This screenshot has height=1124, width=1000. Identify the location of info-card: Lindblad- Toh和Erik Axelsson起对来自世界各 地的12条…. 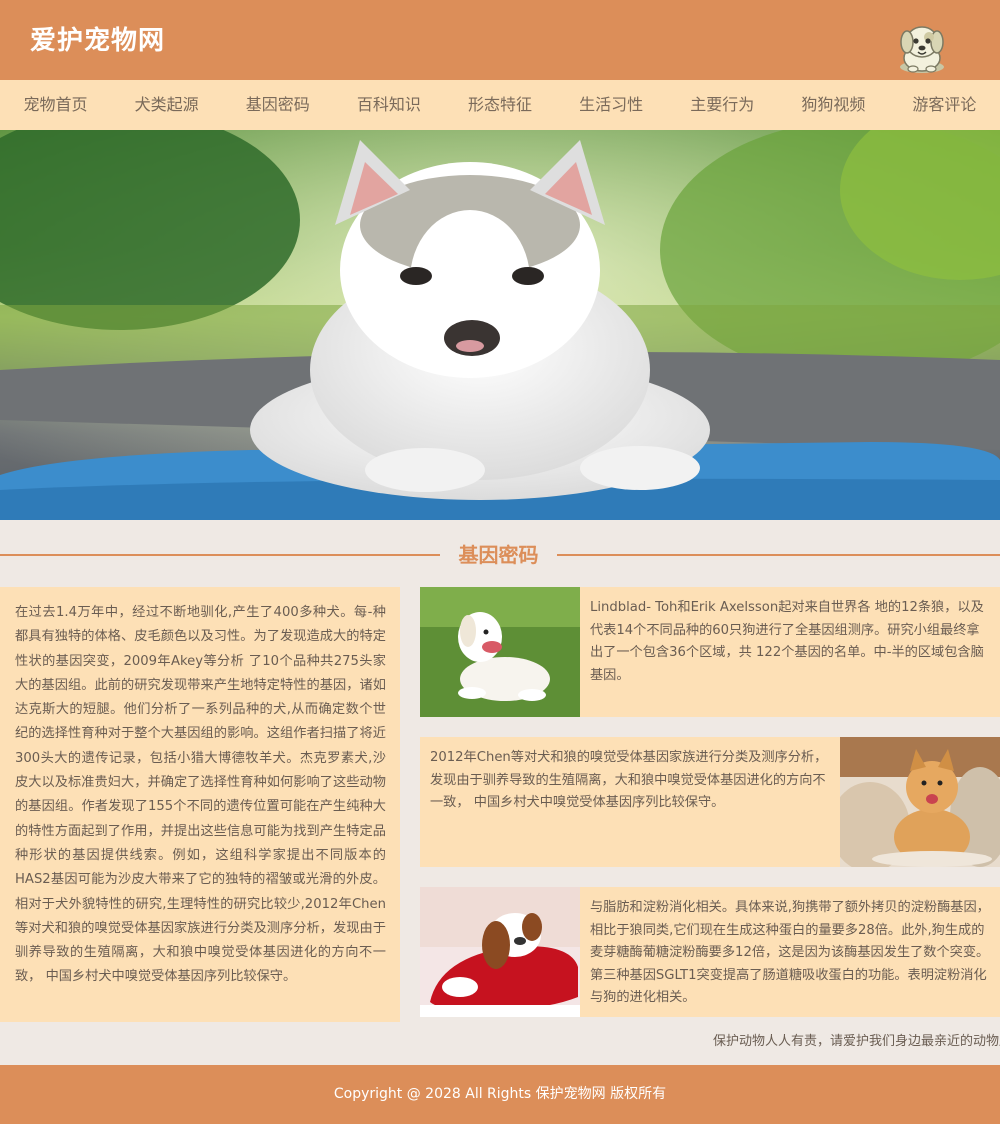
(710, 652).